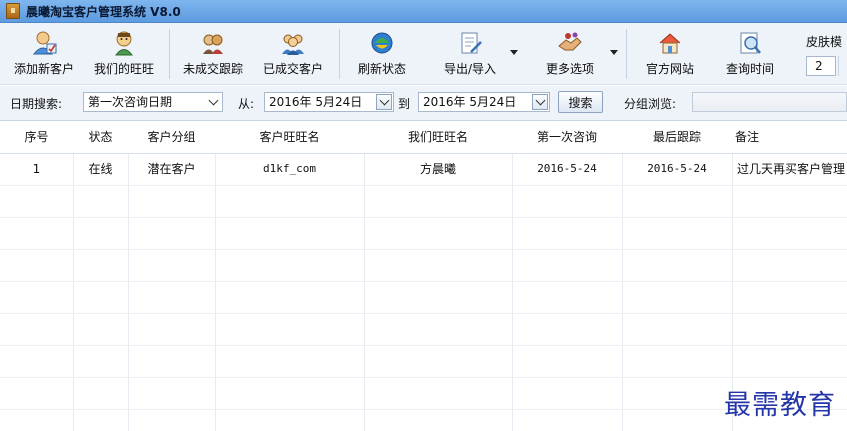 The height and width of the screenshot is (431, 847). Describe the element at coordinates (124, 43) in the screenshot. I see `our-wangwang-icon` at that location.